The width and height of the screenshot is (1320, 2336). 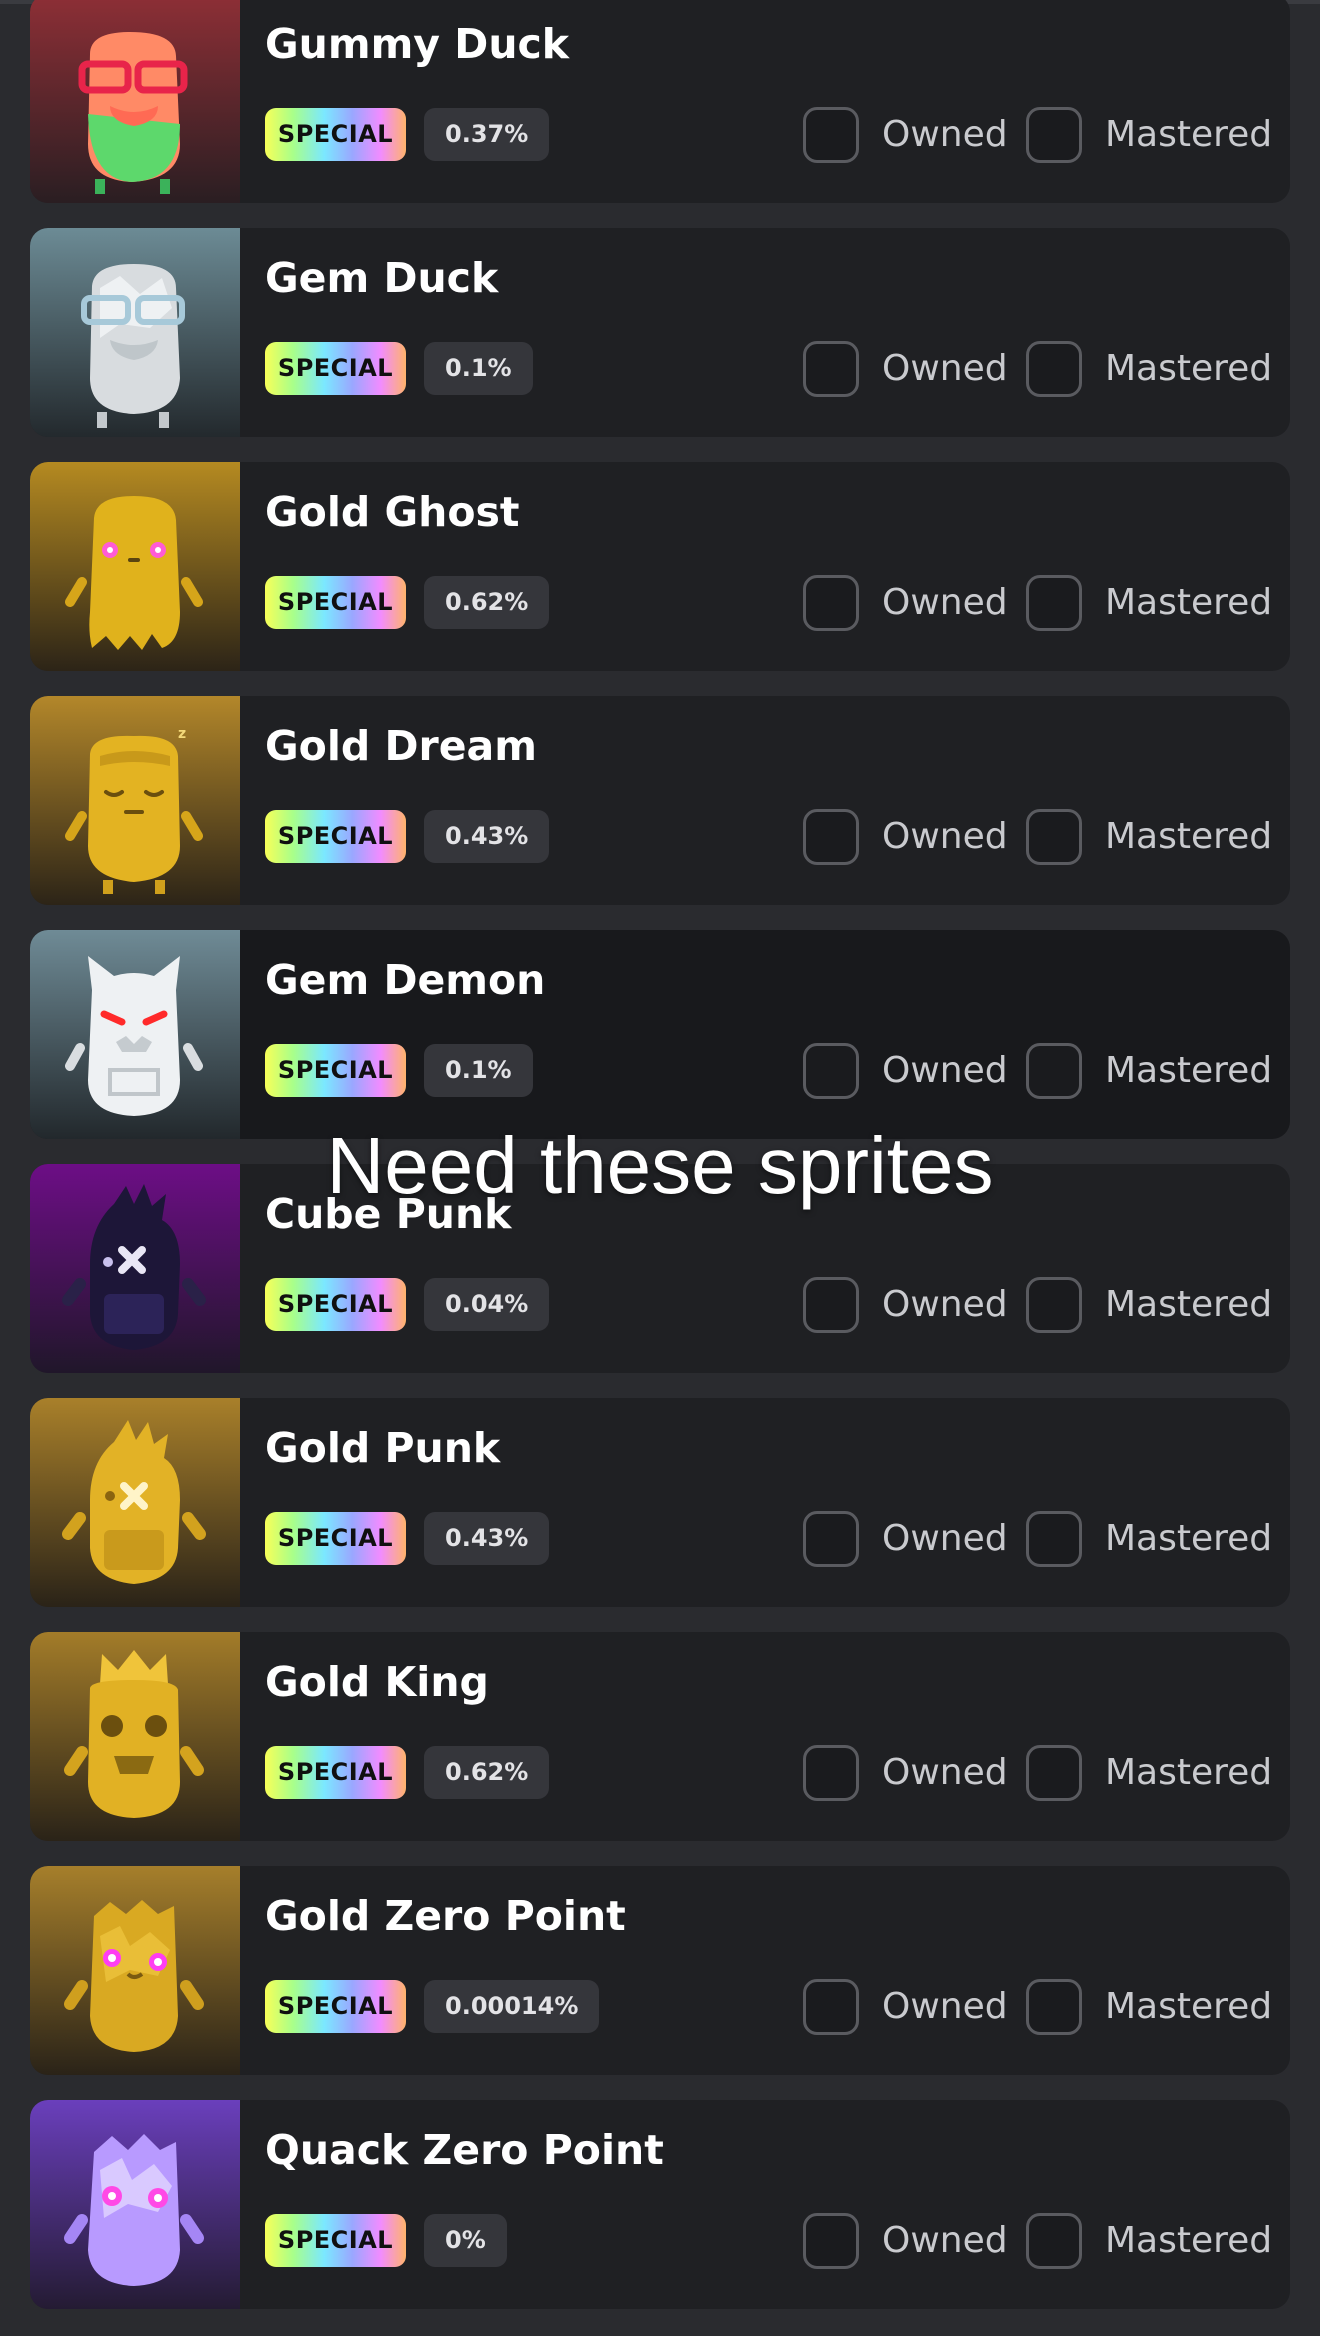 What do you see at coordinates (392, 512) in the screenshot?
I see `item-name: Gold Ghost` at bounding box center [392, 512].